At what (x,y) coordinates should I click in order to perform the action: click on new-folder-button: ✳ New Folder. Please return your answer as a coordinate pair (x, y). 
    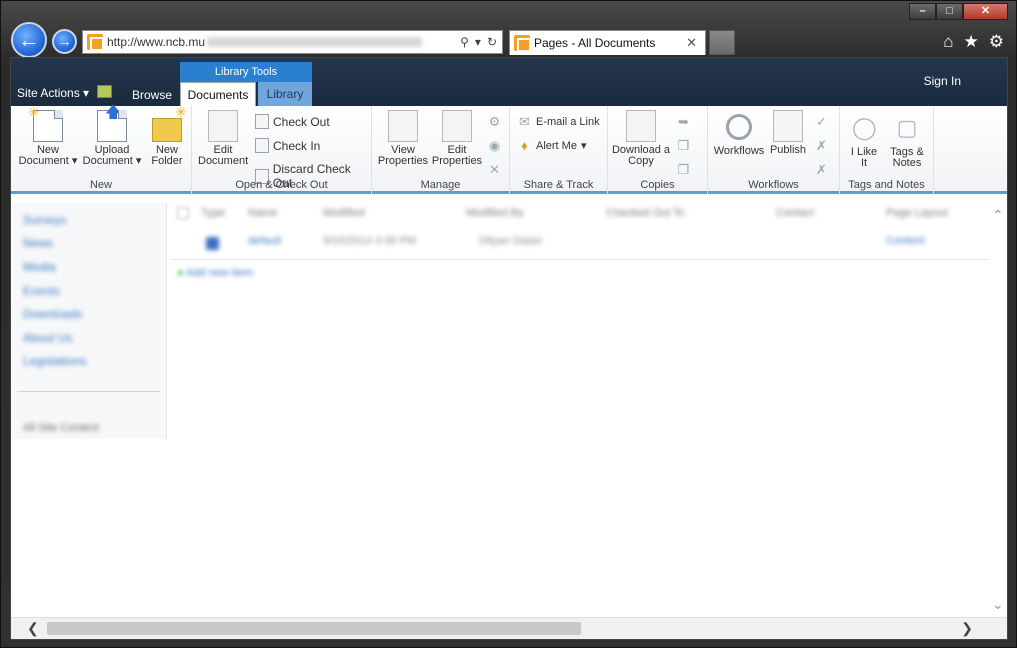
    Looking at the image, I should click on (167, 136).